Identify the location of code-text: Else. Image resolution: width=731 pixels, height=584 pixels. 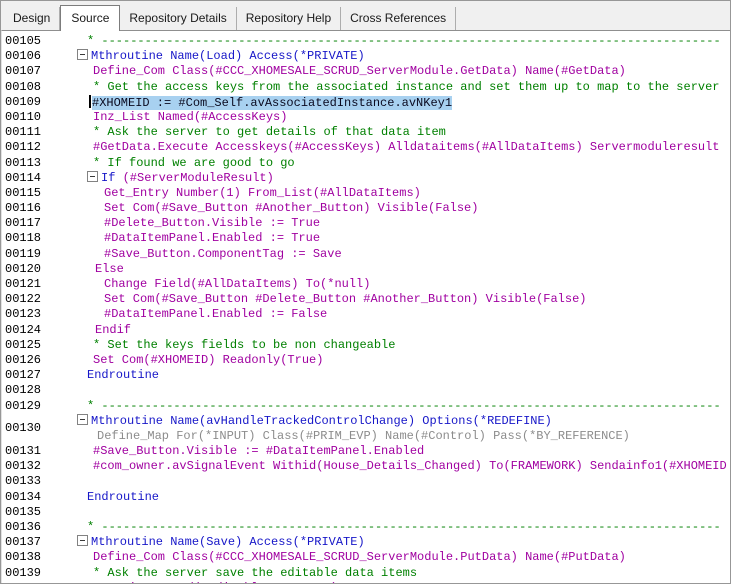
(389, 269).